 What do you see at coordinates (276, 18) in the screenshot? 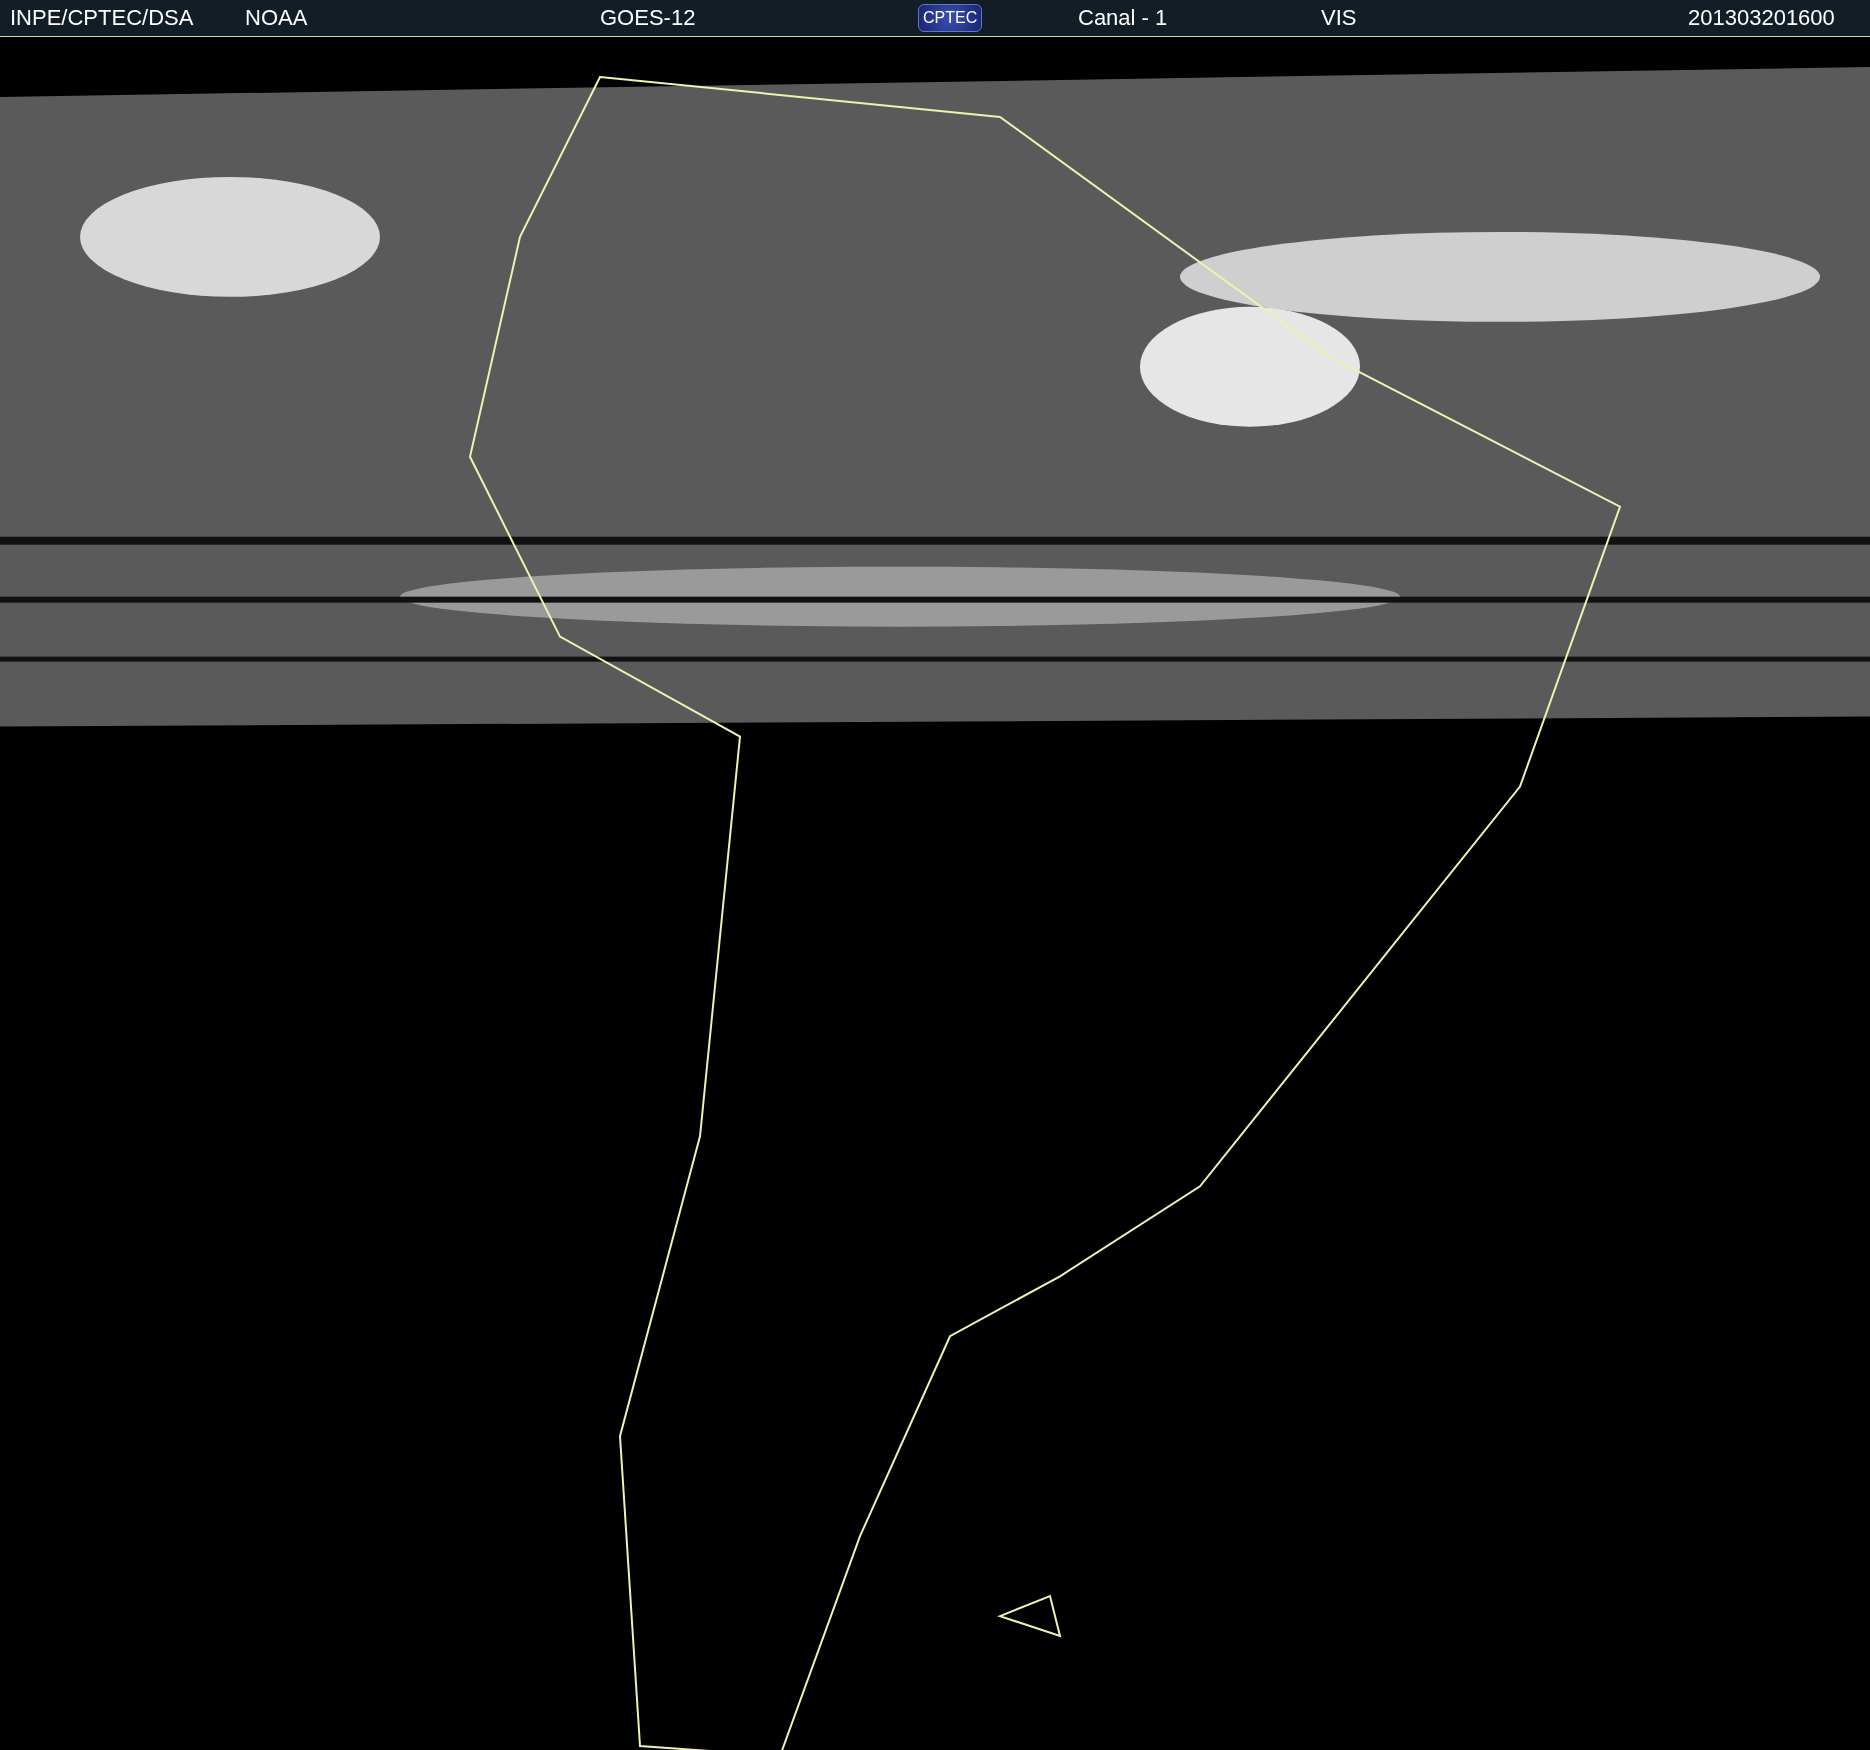
I see `header-label: NOAA` at bounding box center [276, 18].